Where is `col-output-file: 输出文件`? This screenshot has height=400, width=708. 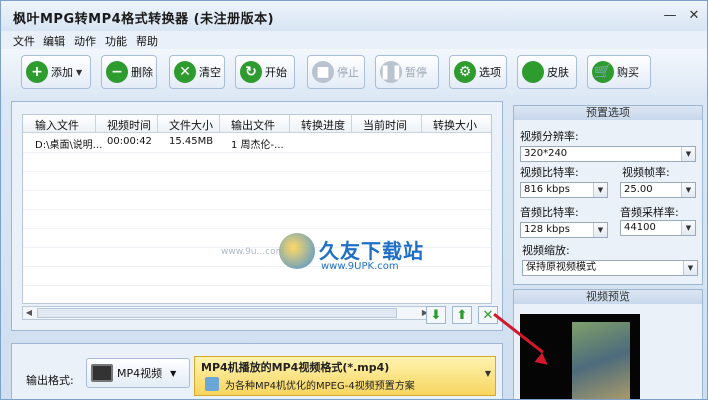
col-output-file: 输出文件 is located at coordinates (253, 125).